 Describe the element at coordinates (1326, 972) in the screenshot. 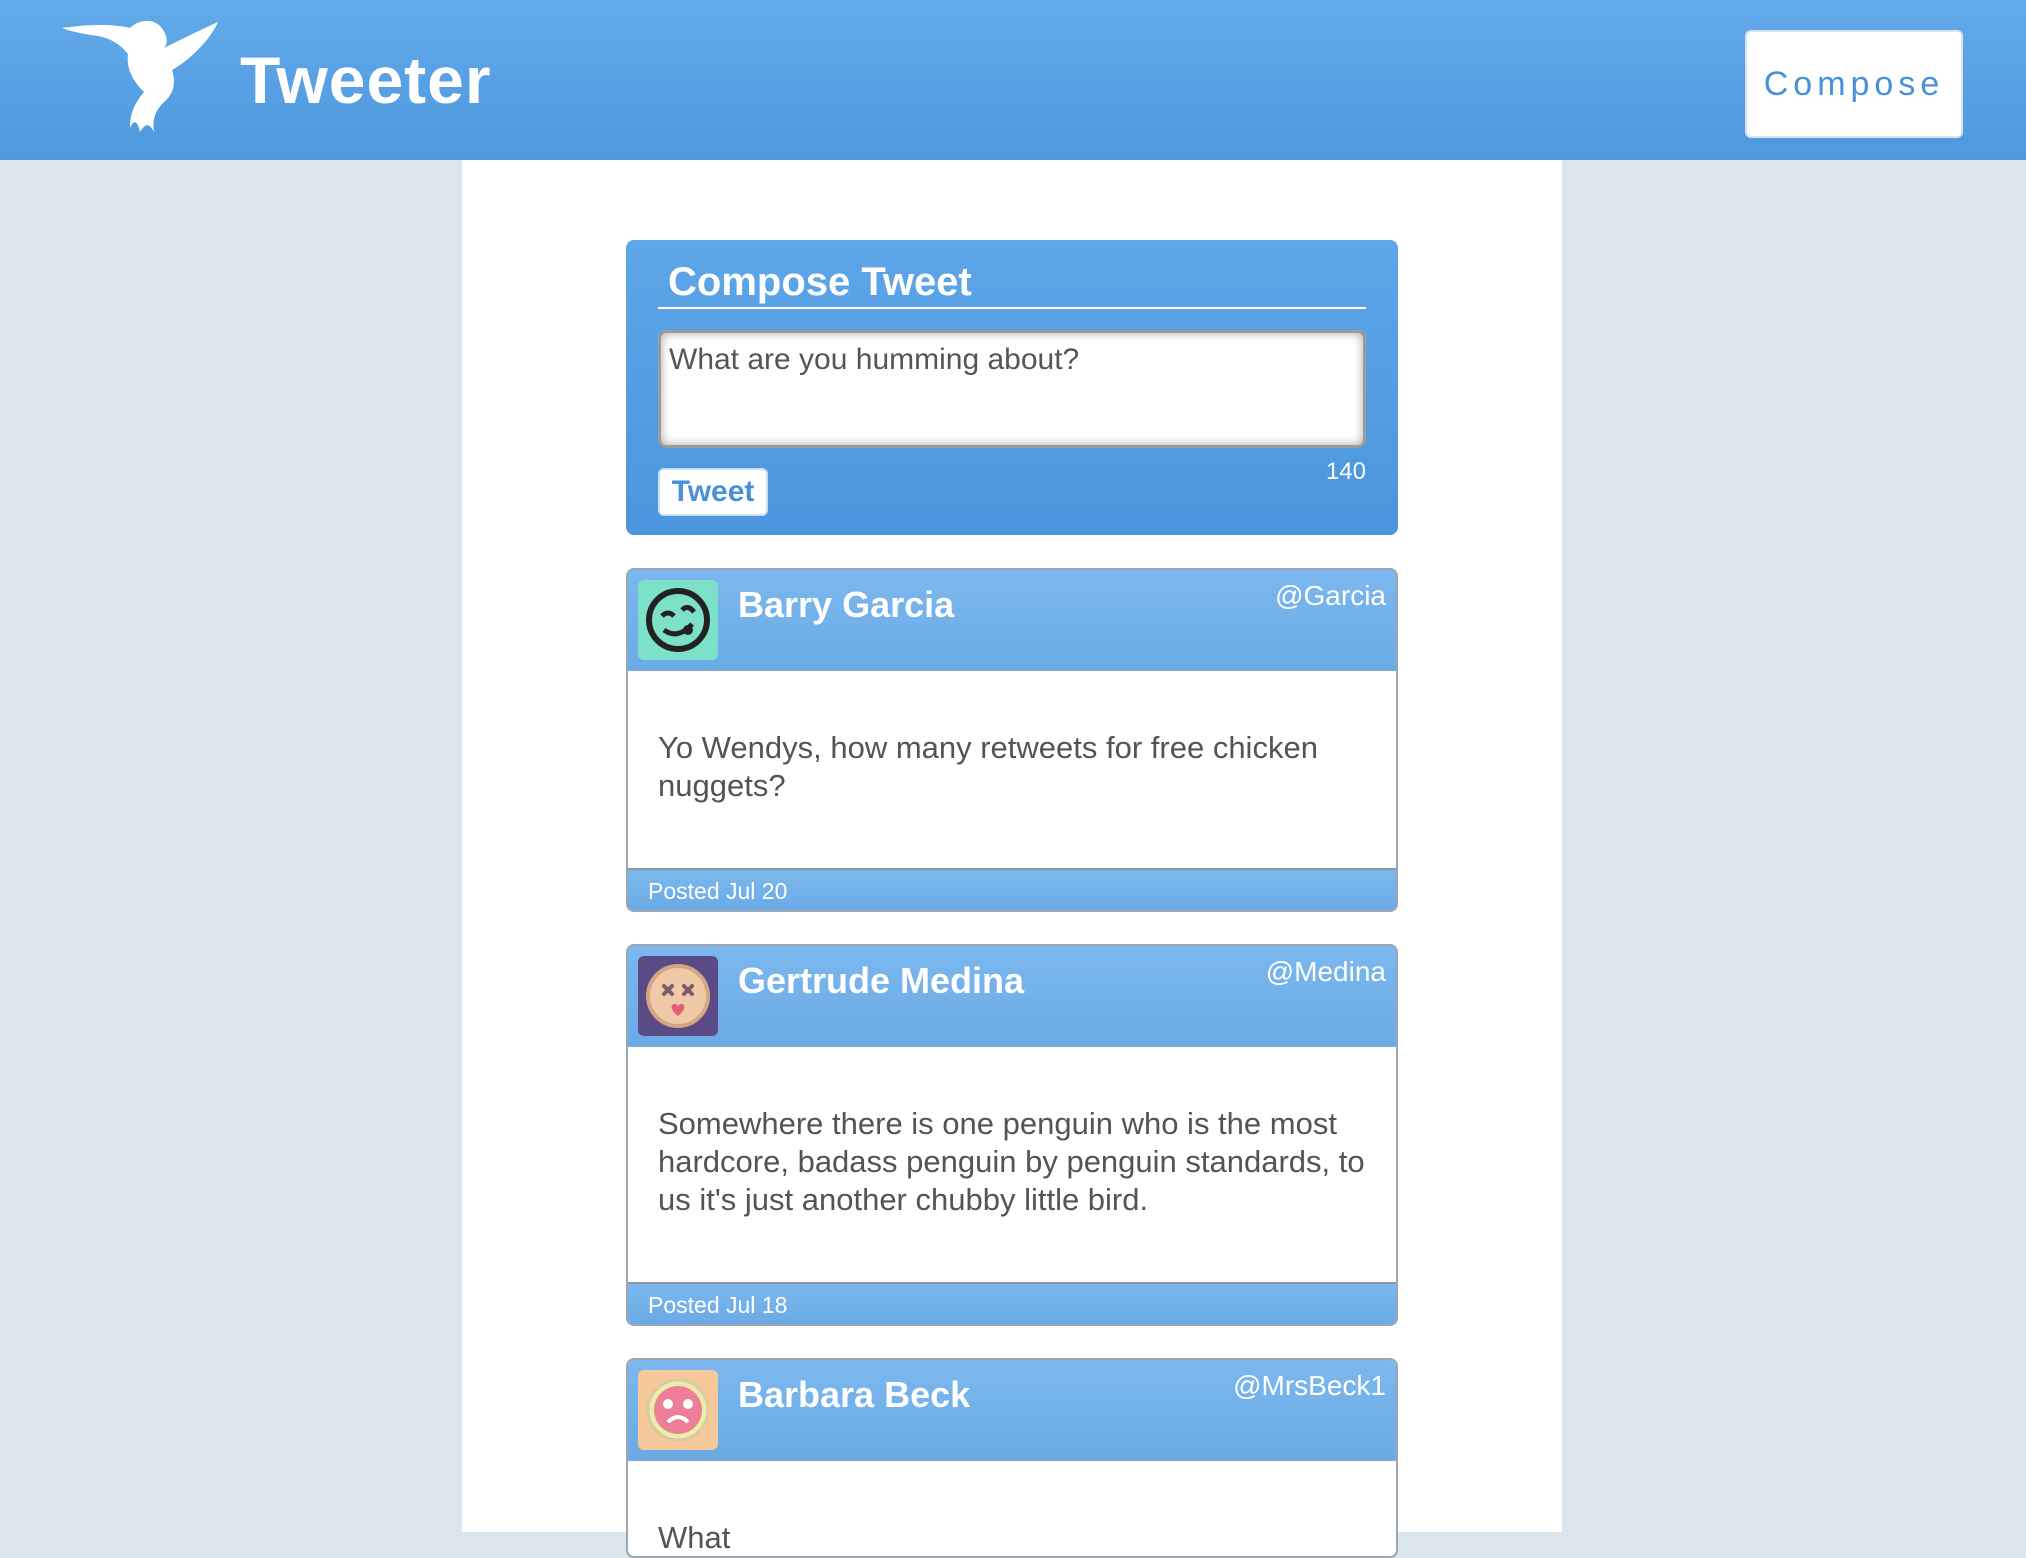

I see `tweet-author-handle: @Medina` at that location.